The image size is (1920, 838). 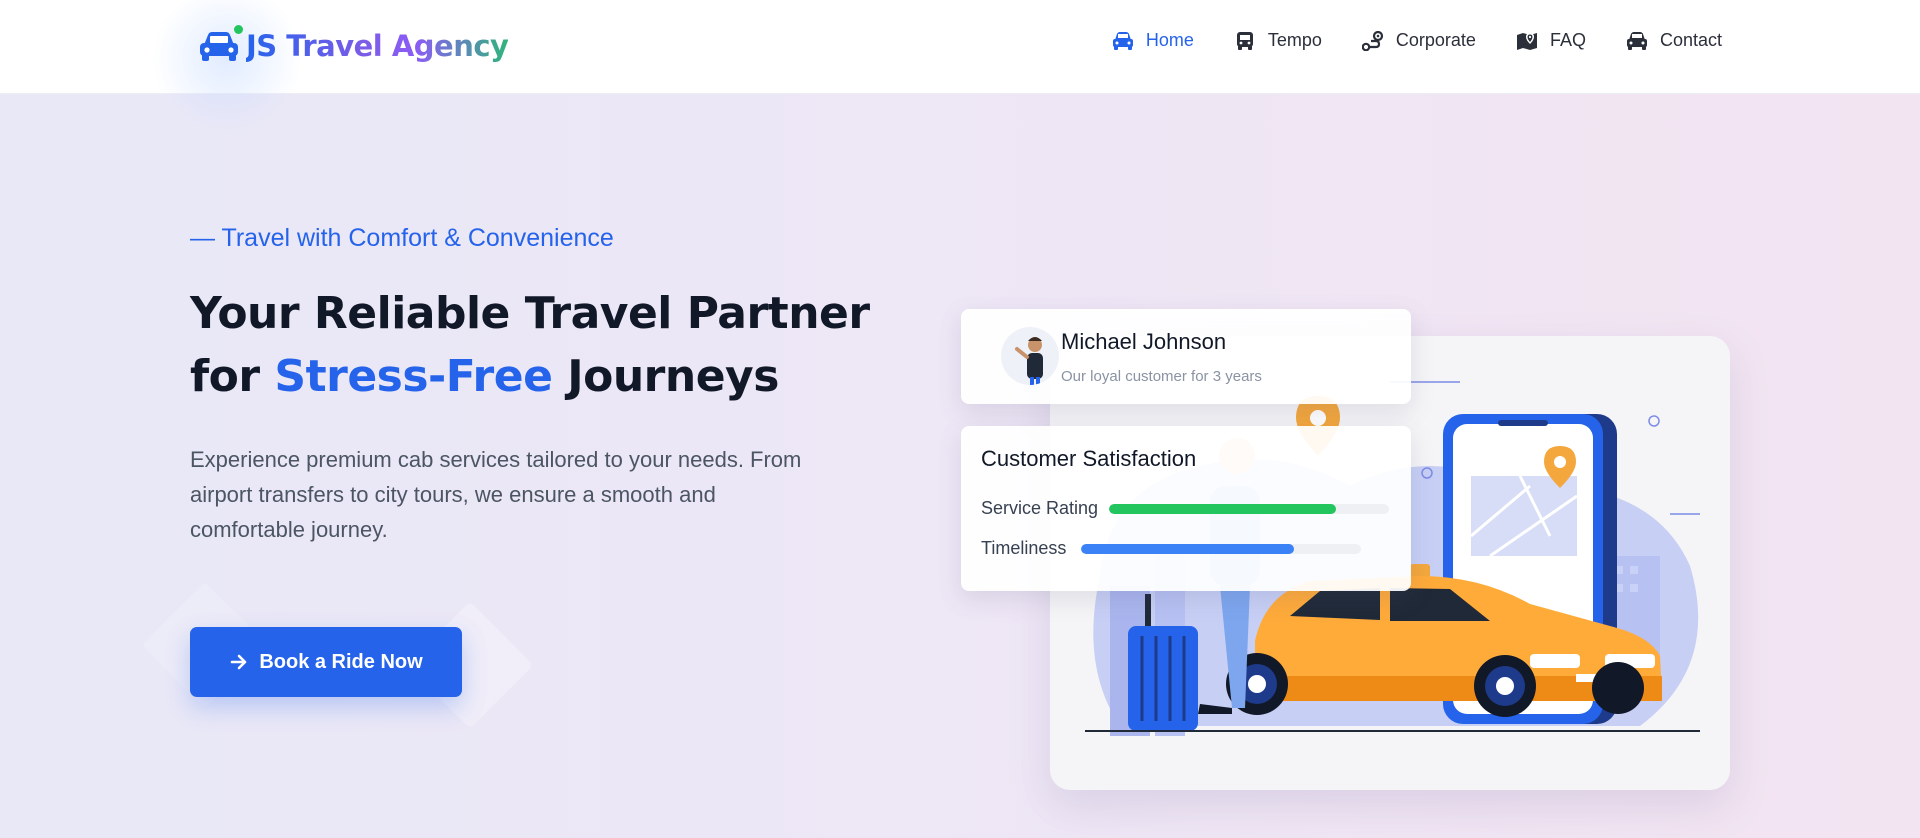 What do you see at coordinates (1244, 40) in the screenshot?
I see `van-icon` at bounding box center [1244, 40].